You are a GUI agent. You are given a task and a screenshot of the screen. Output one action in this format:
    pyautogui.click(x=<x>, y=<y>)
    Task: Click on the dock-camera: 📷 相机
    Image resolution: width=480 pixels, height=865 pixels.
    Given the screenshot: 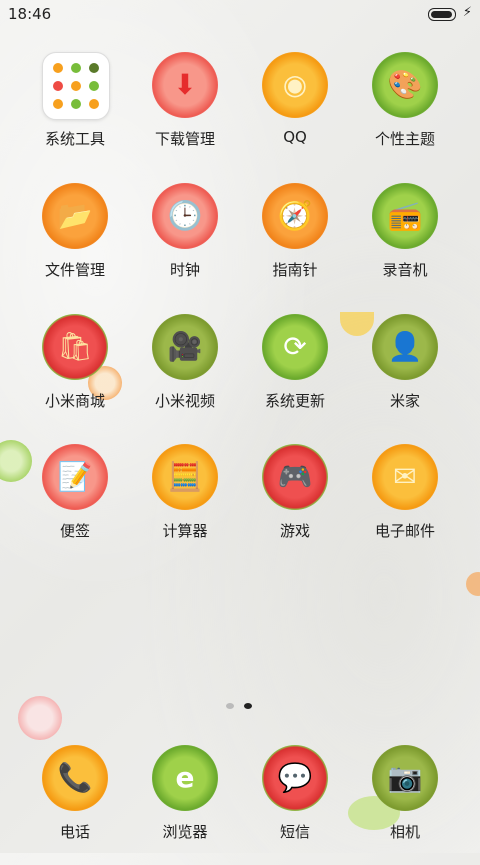 What is the action you would take?
    pyautogui.click(x=405, y=805)
    